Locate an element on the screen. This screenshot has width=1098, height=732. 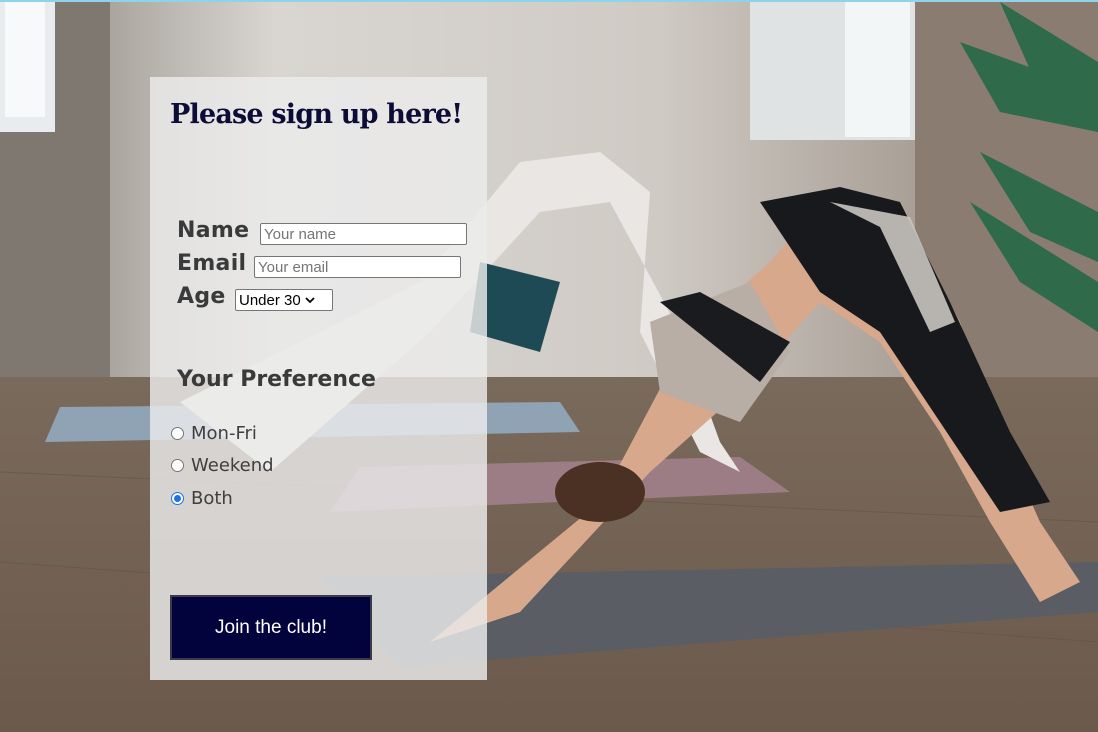
radio-mon-fri is located at coordinates (177, 433).